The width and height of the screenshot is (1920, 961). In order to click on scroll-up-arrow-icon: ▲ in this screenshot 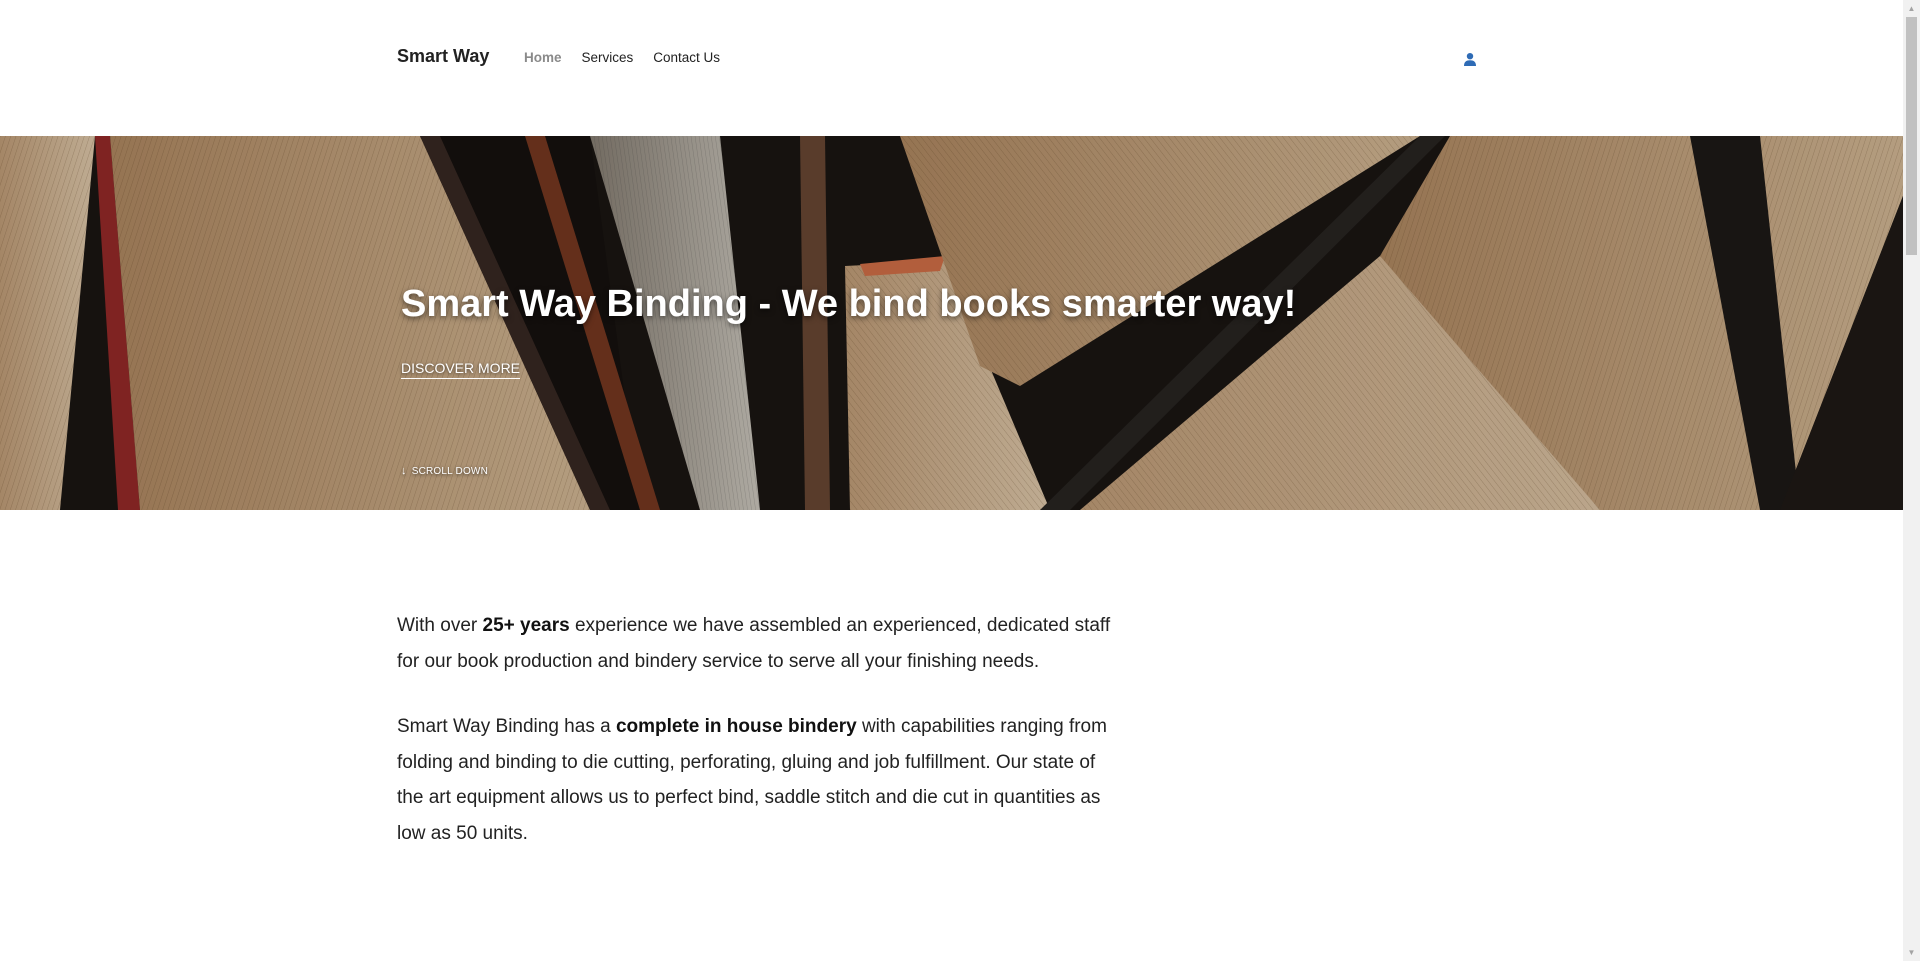, I will do `click(1911, 8)`.